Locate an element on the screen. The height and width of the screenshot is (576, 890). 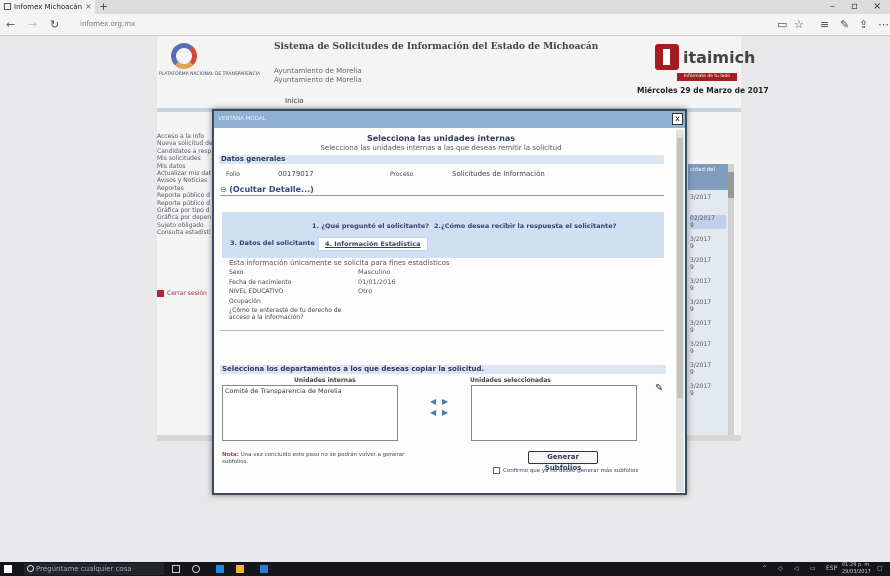
side-menu-item: Gráfica por tipo d is located at coordinates (187, 210).